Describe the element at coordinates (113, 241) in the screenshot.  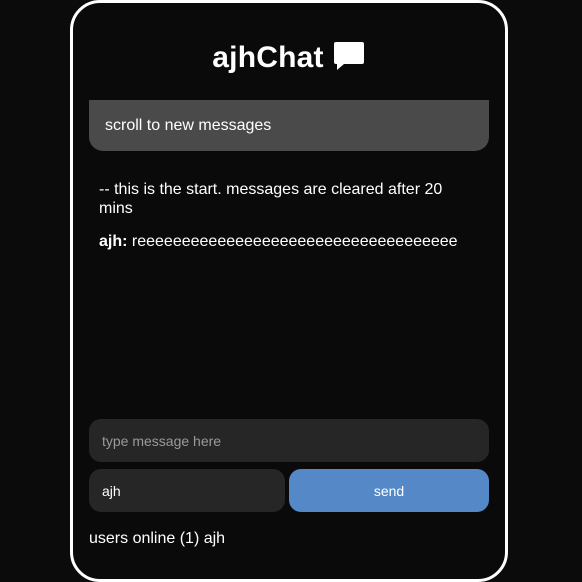
I see `message-author: ajh:` at that location.